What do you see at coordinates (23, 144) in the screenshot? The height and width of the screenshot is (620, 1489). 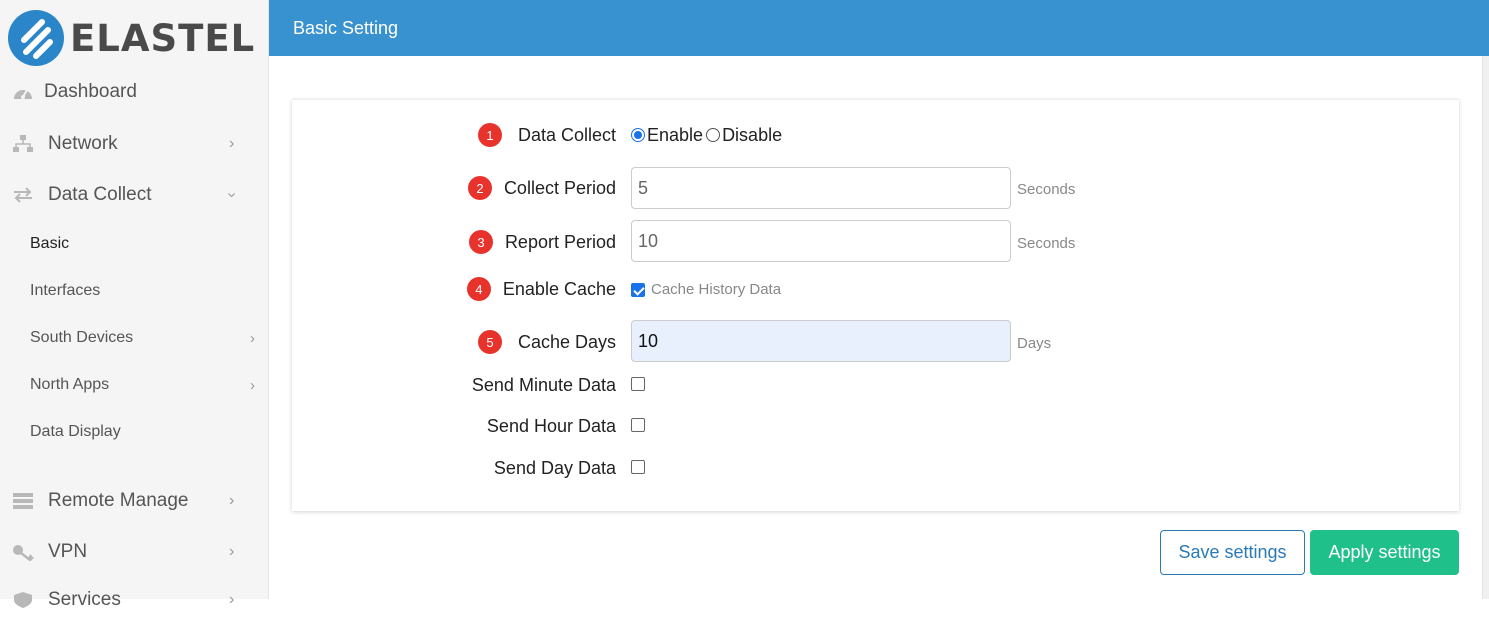 I see `network-icon` at bounding box center [23, 144].